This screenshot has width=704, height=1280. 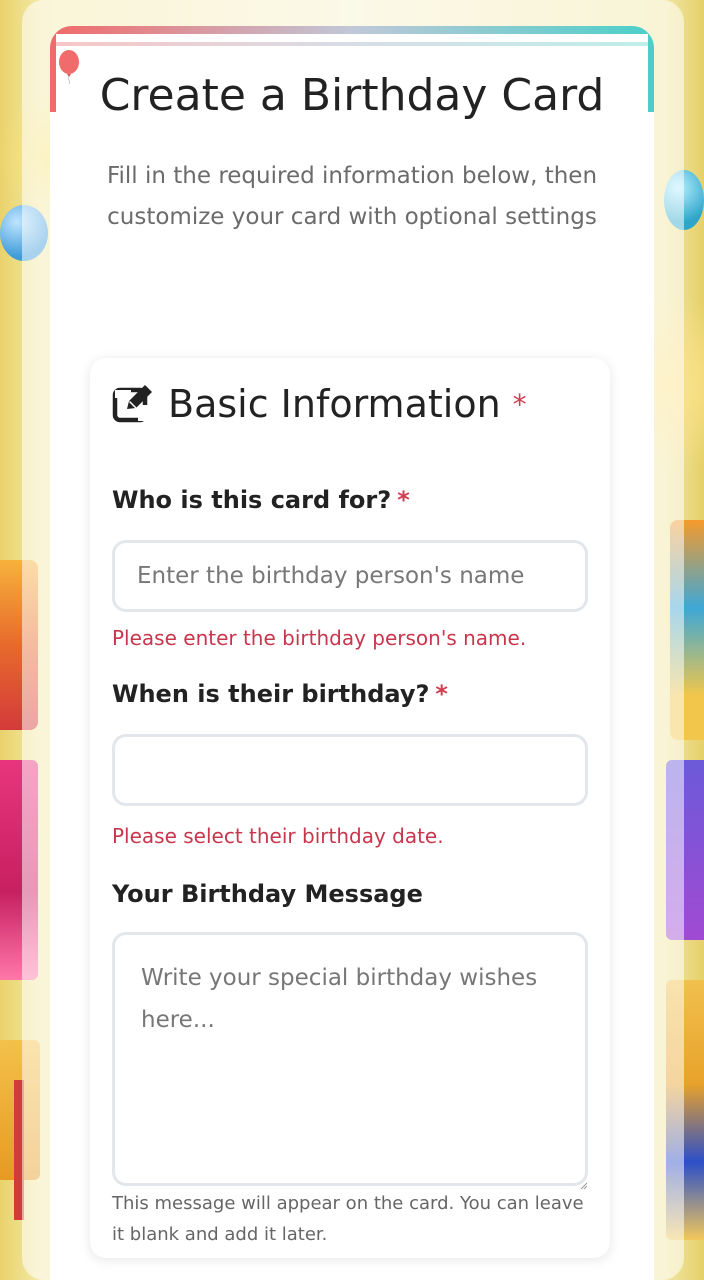 I want to click on name-label-text: Who is this card for?, so click(x=252, y=500).